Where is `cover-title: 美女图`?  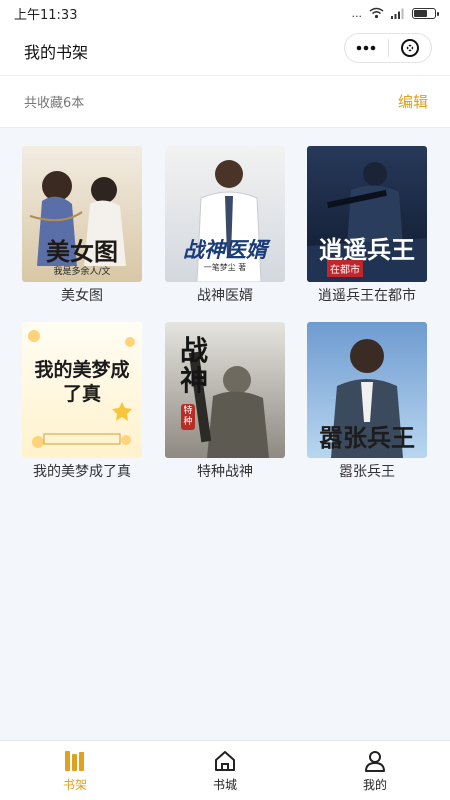
cover-title: 美女图 is located at coordinates (82, 251).